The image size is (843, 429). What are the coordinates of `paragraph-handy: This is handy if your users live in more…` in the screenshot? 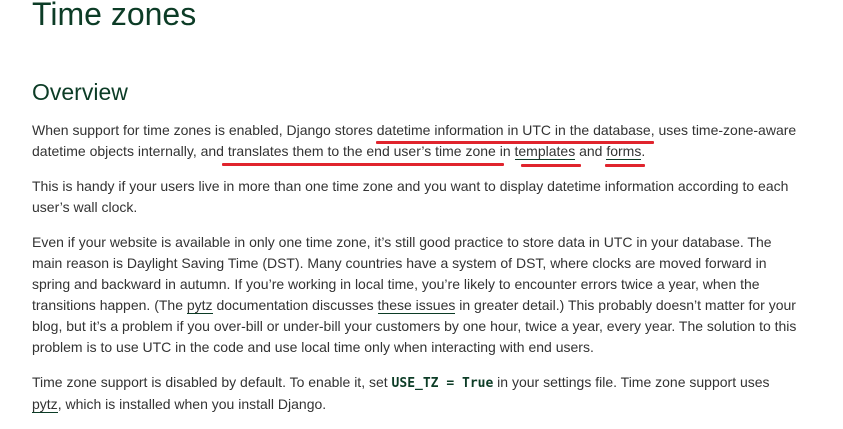 It's located at (410, 196).